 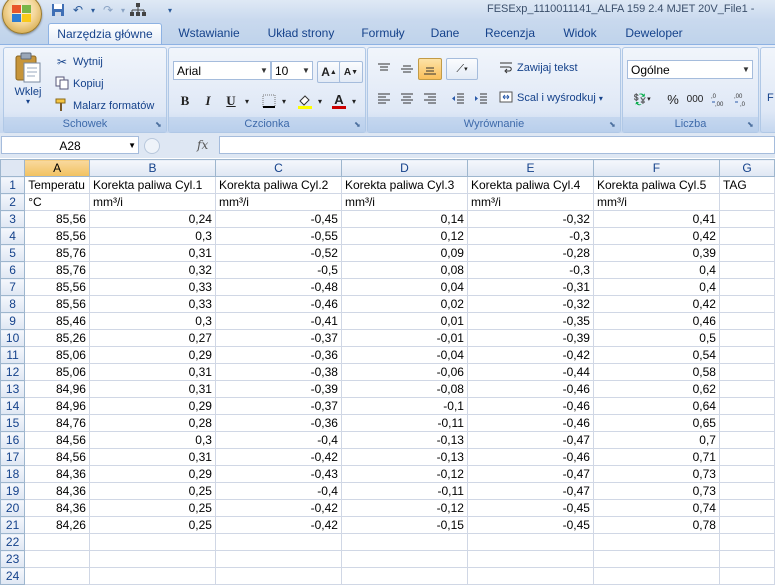 What do you see at coordinates (613, 125) in the screenshot?
I see `alignment-launcher-icon: ⬊` at bounding box center [613, 125].